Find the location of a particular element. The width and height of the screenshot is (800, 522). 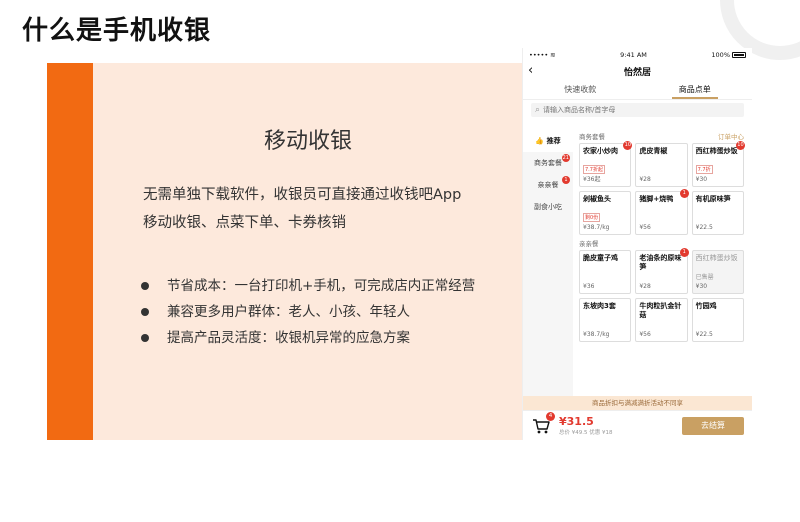

accent-stripe is located at coordinates (70, 251).